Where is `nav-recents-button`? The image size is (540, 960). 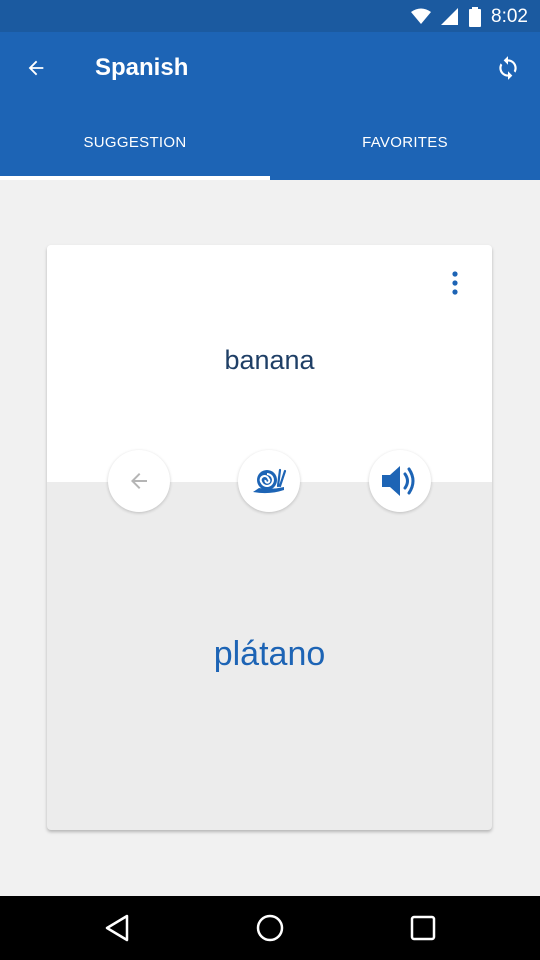 nav-recents-button is located at coordinates (423, 928).